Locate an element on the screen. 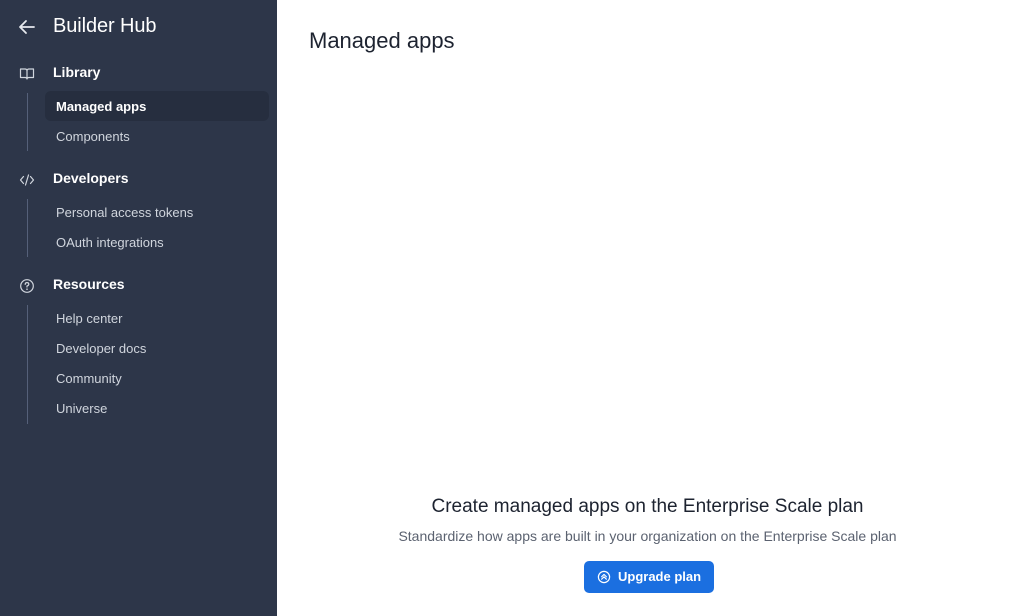 Image resolution: width=1018 pixels, height=616 pixels. arrow-left-icon is located at coordinates (27, 27).